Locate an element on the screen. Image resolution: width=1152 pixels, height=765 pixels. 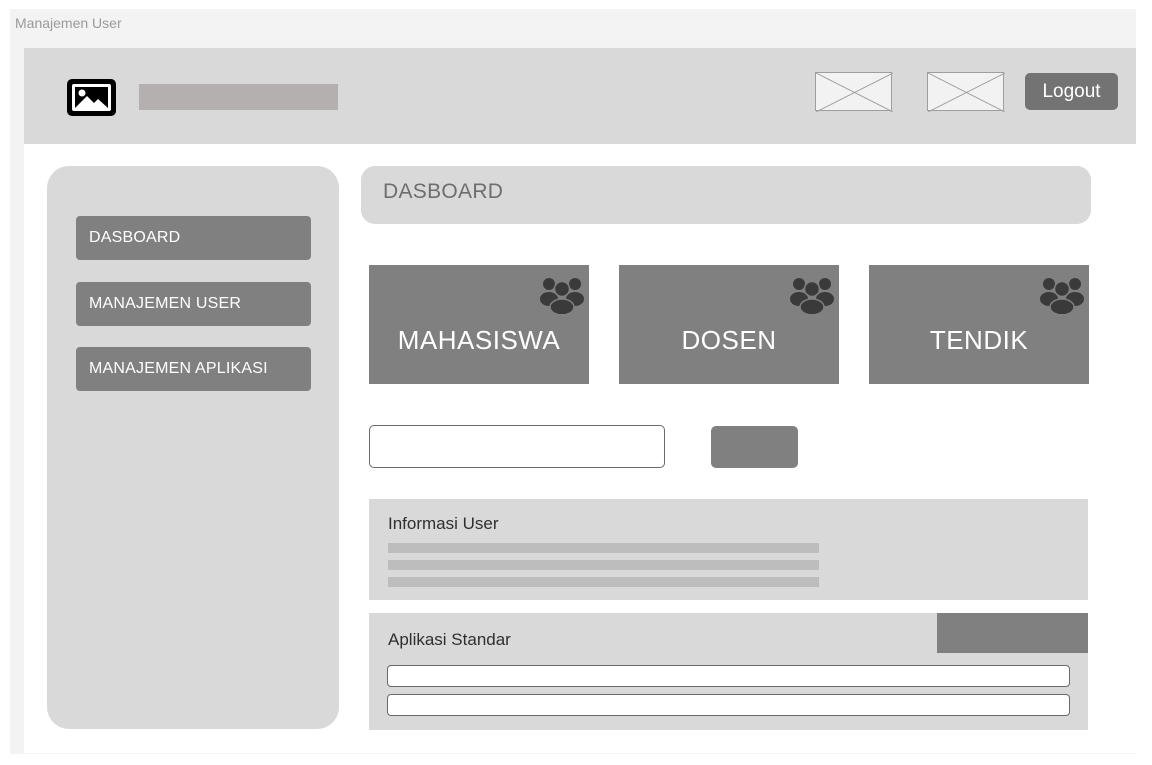
search-button is located at coordinates (754, 447).